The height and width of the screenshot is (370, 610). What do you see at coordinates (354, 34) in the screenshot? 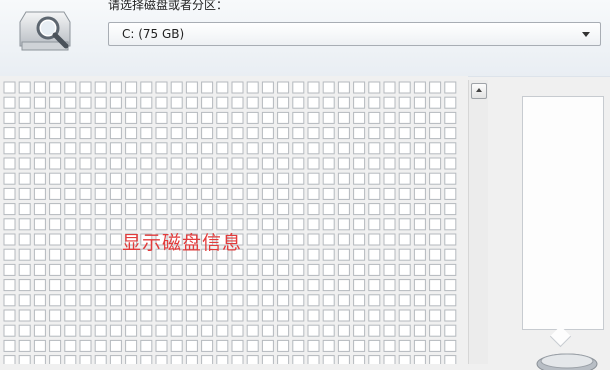
I see `drive-select: C: (75 GB)` at bounding box center [354, 34].